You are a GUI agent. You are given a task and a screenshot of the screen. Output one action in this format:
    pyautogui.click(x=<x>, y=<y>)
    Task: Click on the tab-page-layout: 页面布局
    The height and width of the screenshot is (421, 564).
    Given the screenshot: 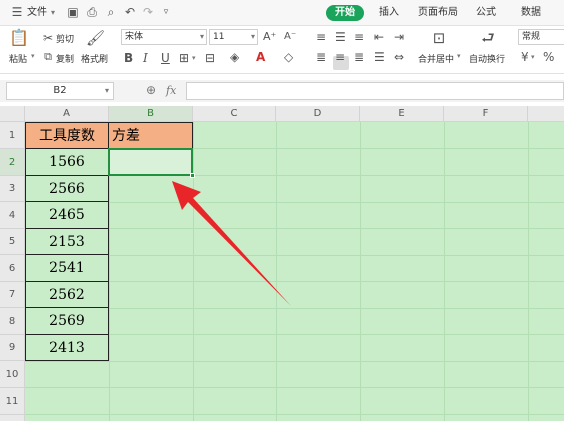 What is the action you would take?
    pyautogui.click(x=438, y=13)
    